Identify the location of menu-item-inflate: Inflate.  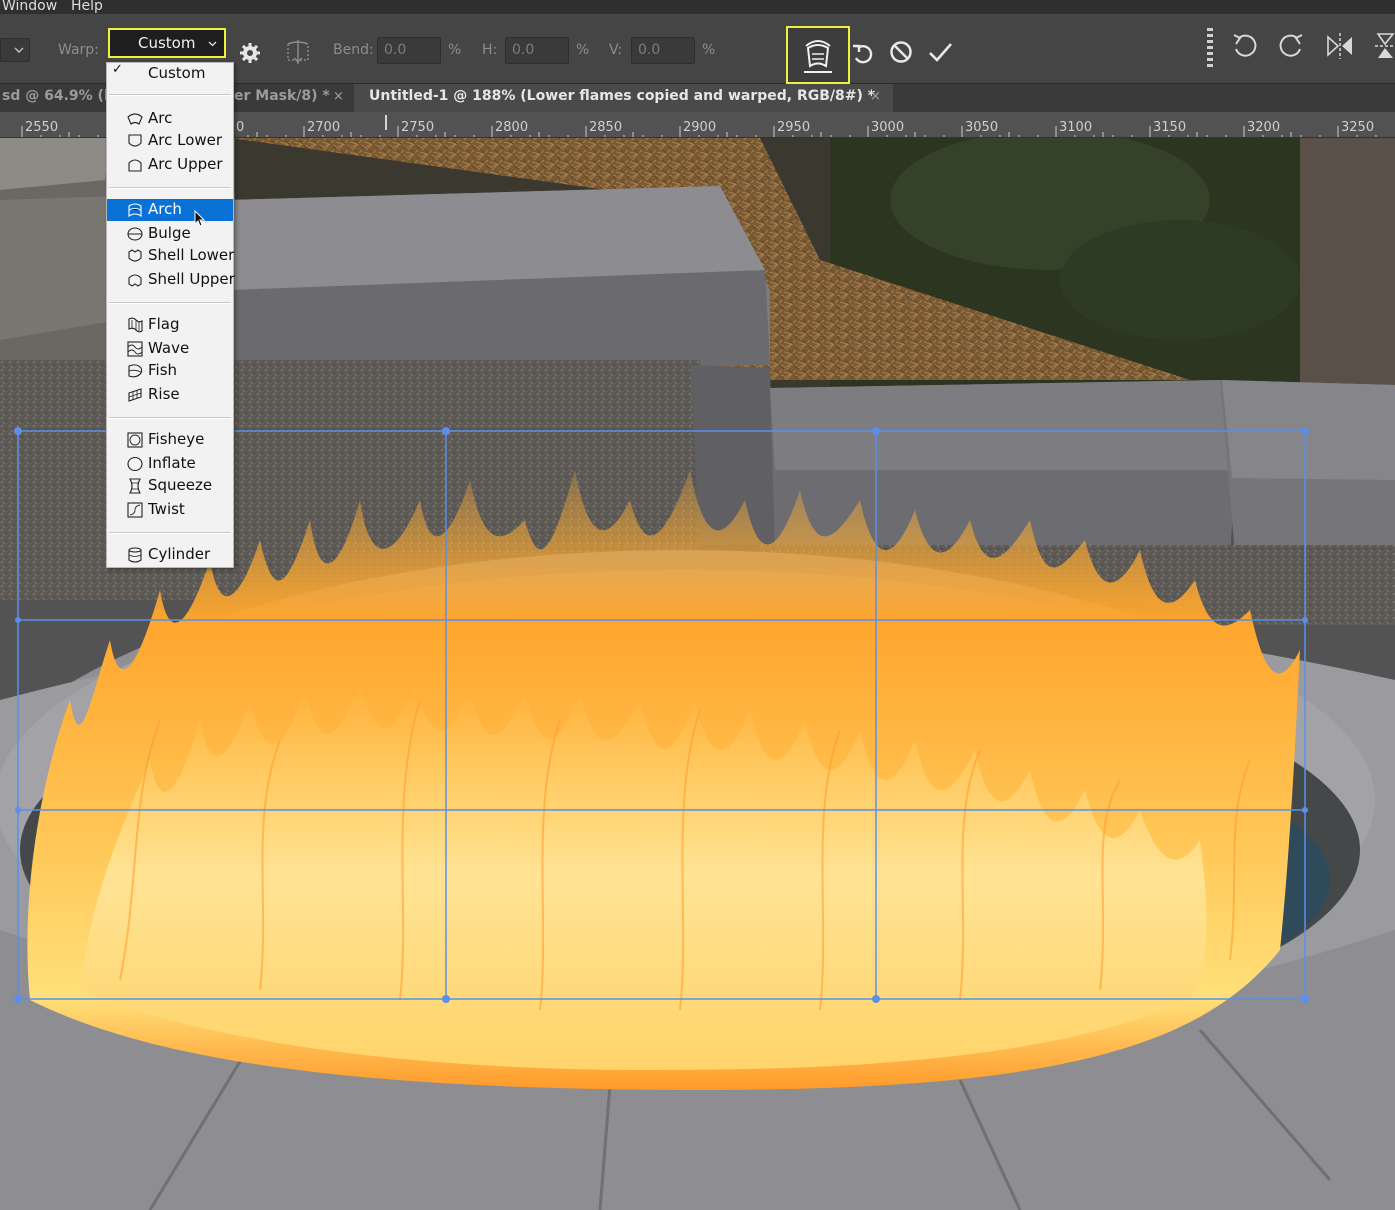
(170, 464).